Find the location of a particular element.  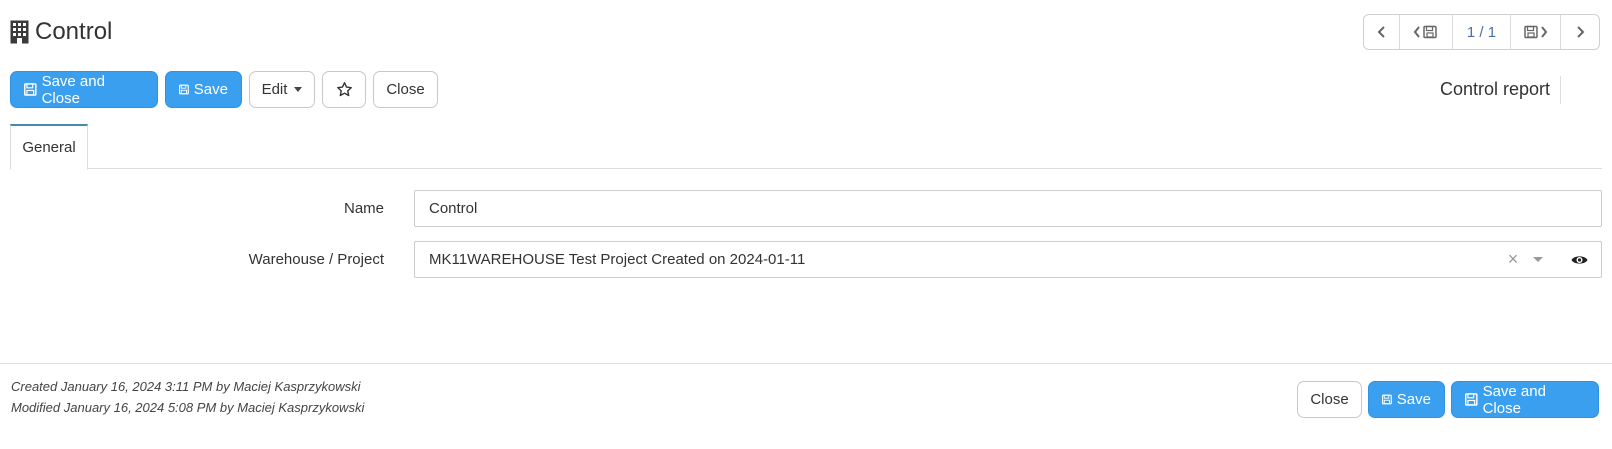

chevron-right-icon is located at coordinates (1581, 32).